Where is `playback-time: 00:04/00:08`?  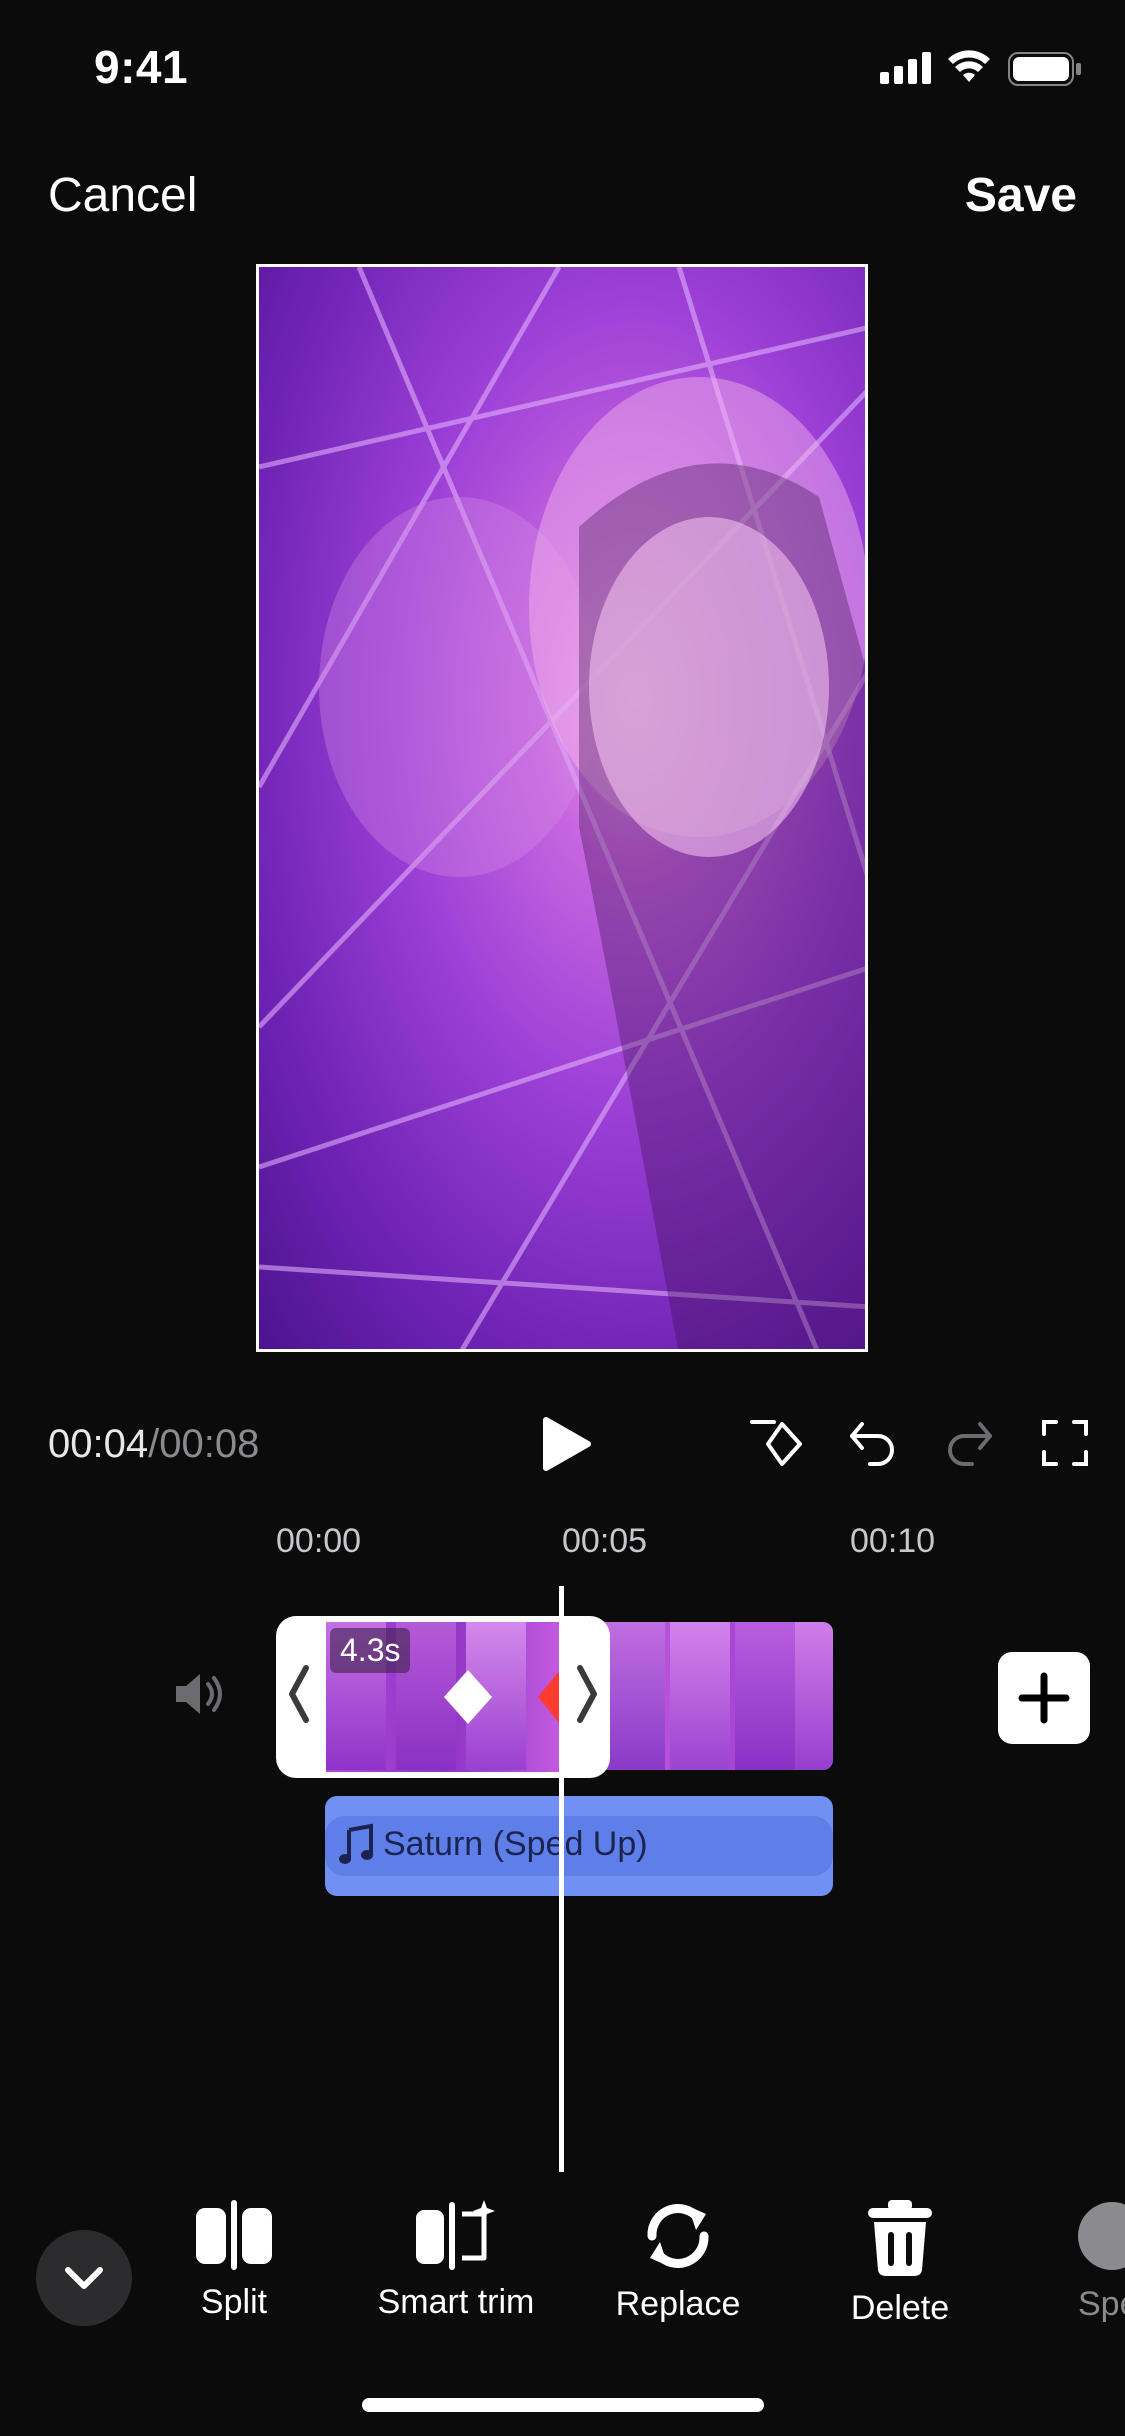 playback-time: 00:04/00:08 is located at coordinates (153, 1444).